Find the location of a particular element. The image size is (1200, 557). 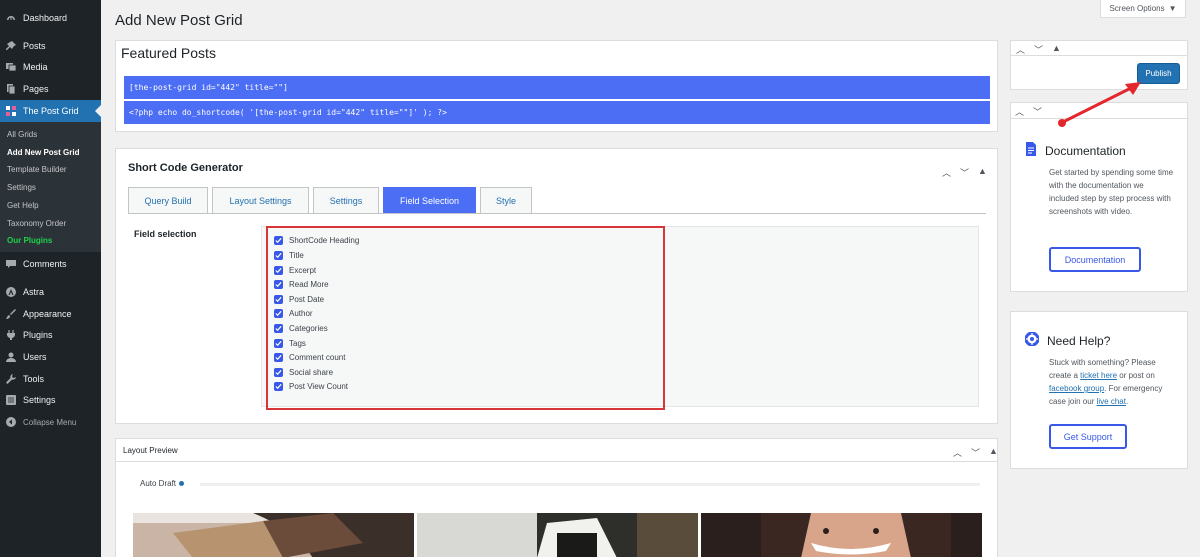

documentation-heading: Documentation is located at coordinates (1075, 150).